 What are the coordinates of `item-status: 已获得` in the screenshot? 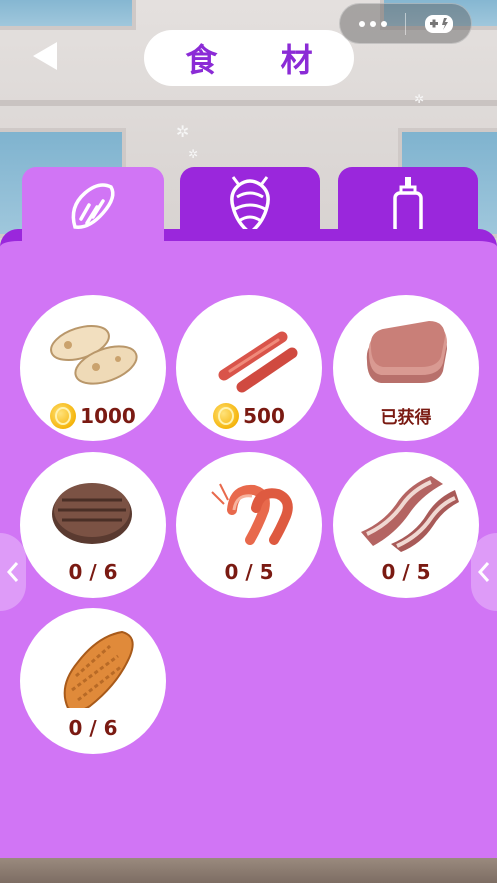 It's located at (406, 415).